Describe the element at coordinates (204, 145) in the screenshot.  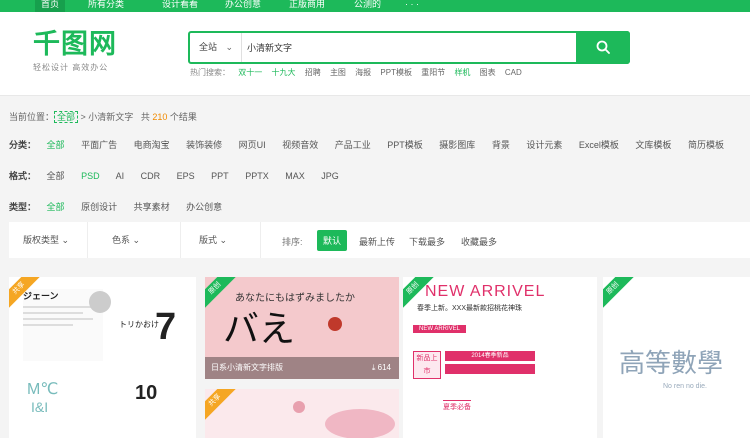
I see `filter-option: 装饰装修` at that location.